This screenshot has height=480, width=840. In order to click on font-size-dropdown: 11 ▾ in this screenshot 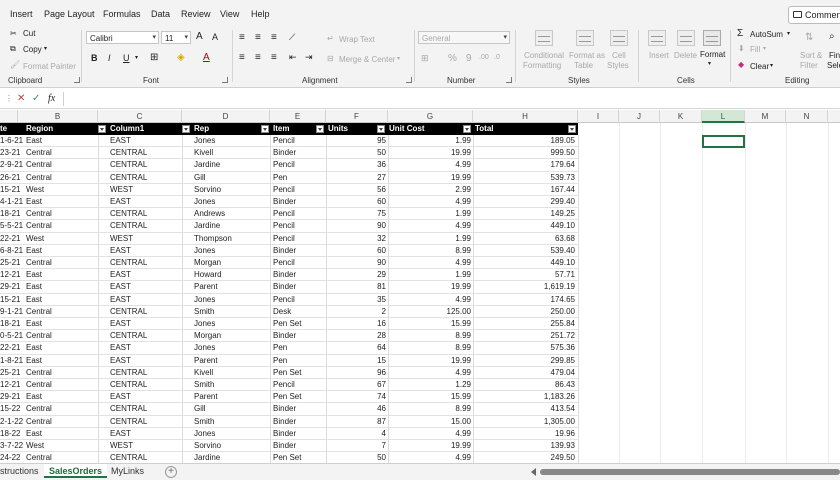, I will do `click(176, 37)`.